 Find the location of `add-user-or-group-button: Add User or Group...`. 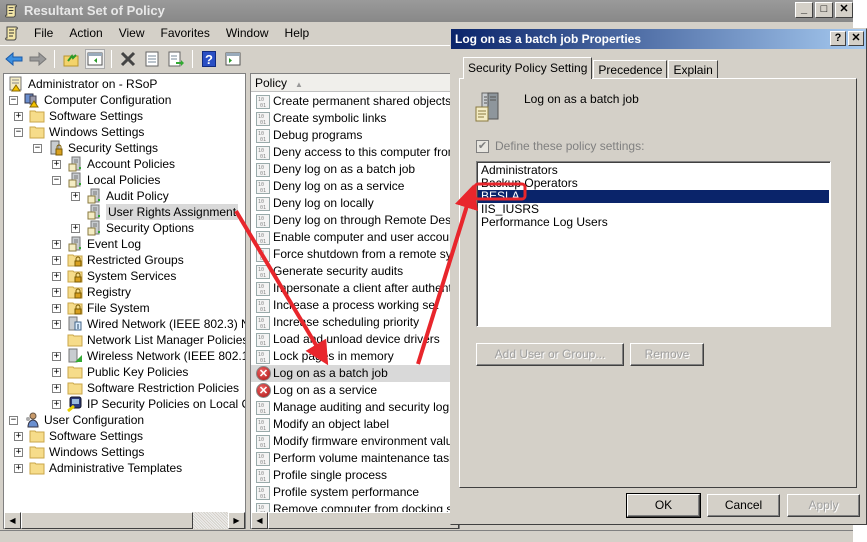

add-user-or-group-button: Add User or Group... is located at coordinates (550, 354).